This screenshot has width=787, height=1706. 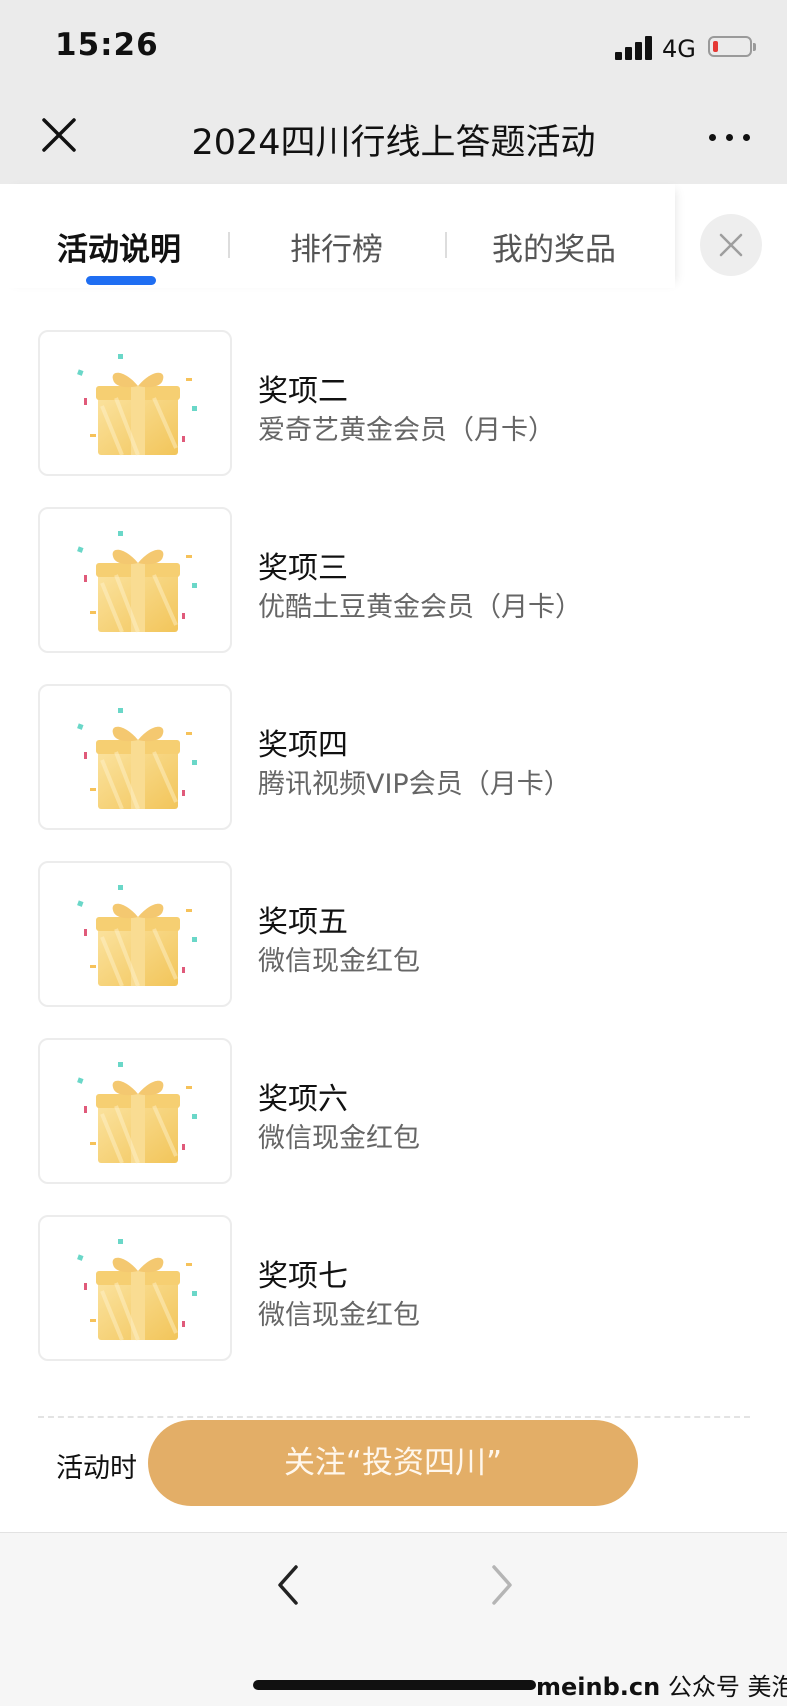 I want to click on tab-leaderboard: 排行榜, so click(x=336, y=246).